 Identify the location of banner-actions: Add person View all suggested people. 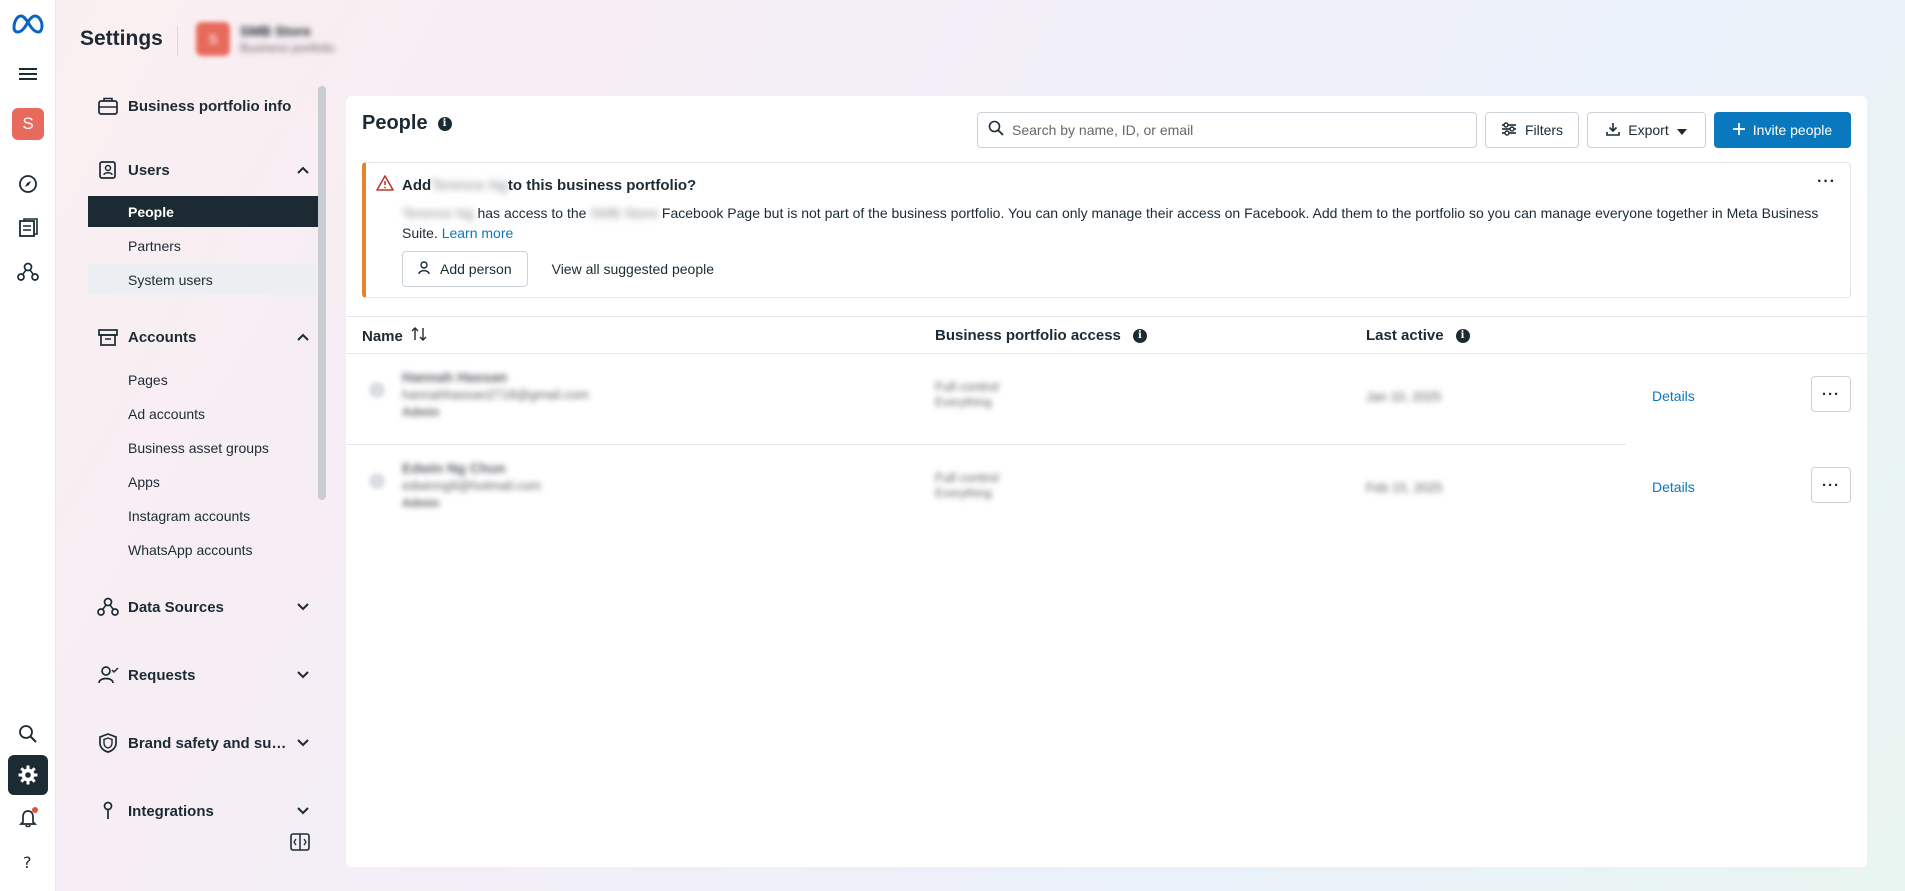
(558, 269).